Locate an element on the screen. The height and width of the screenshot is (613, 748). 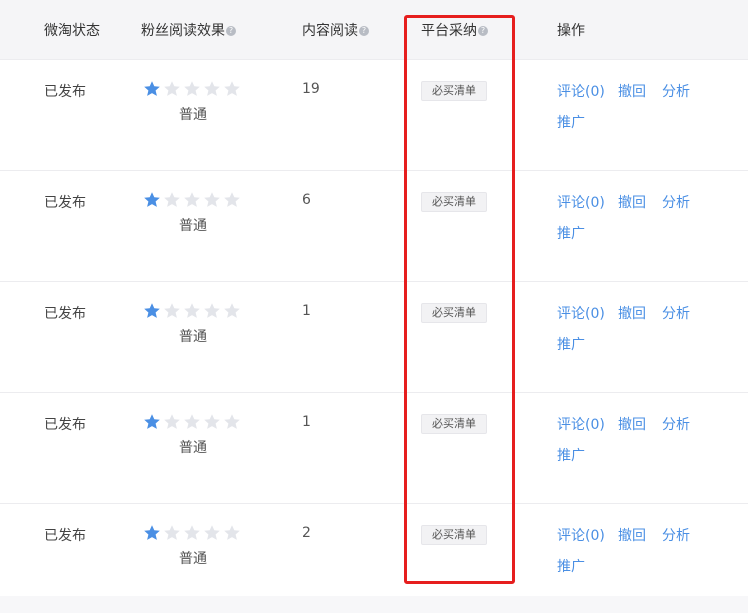
column-header-label: 微淘状态 is located at coordinates (72, 31).